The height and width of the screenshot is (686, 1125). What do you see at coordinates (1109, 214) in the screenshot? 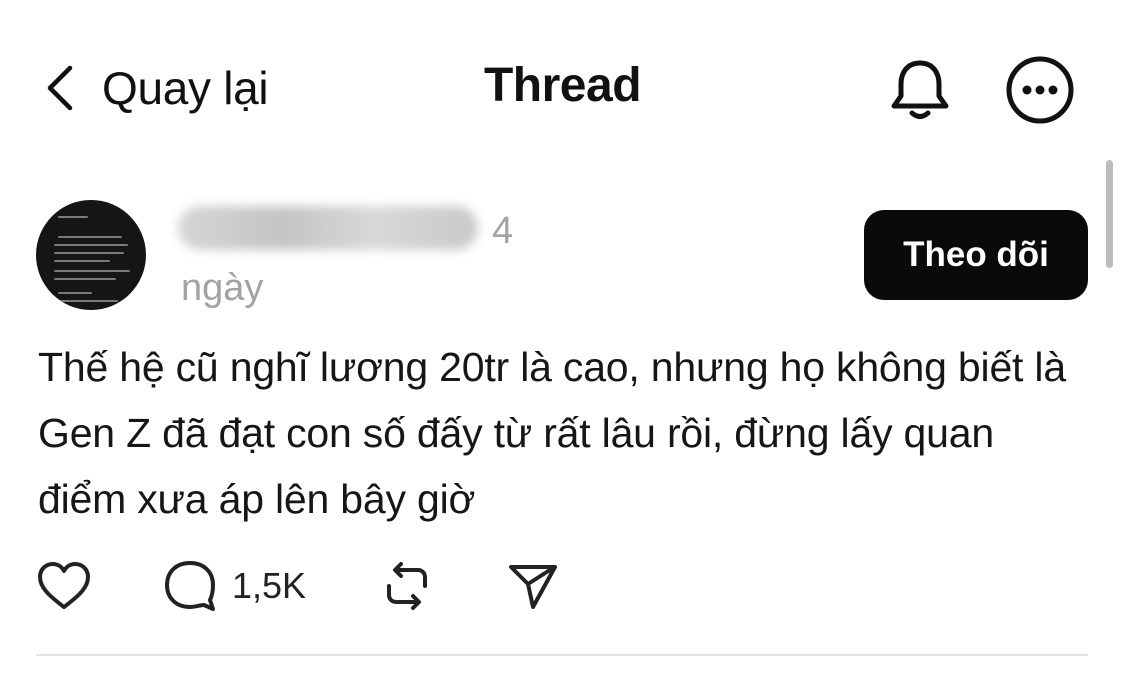
I see `scrollbar` at bounding box center [1109, 214].